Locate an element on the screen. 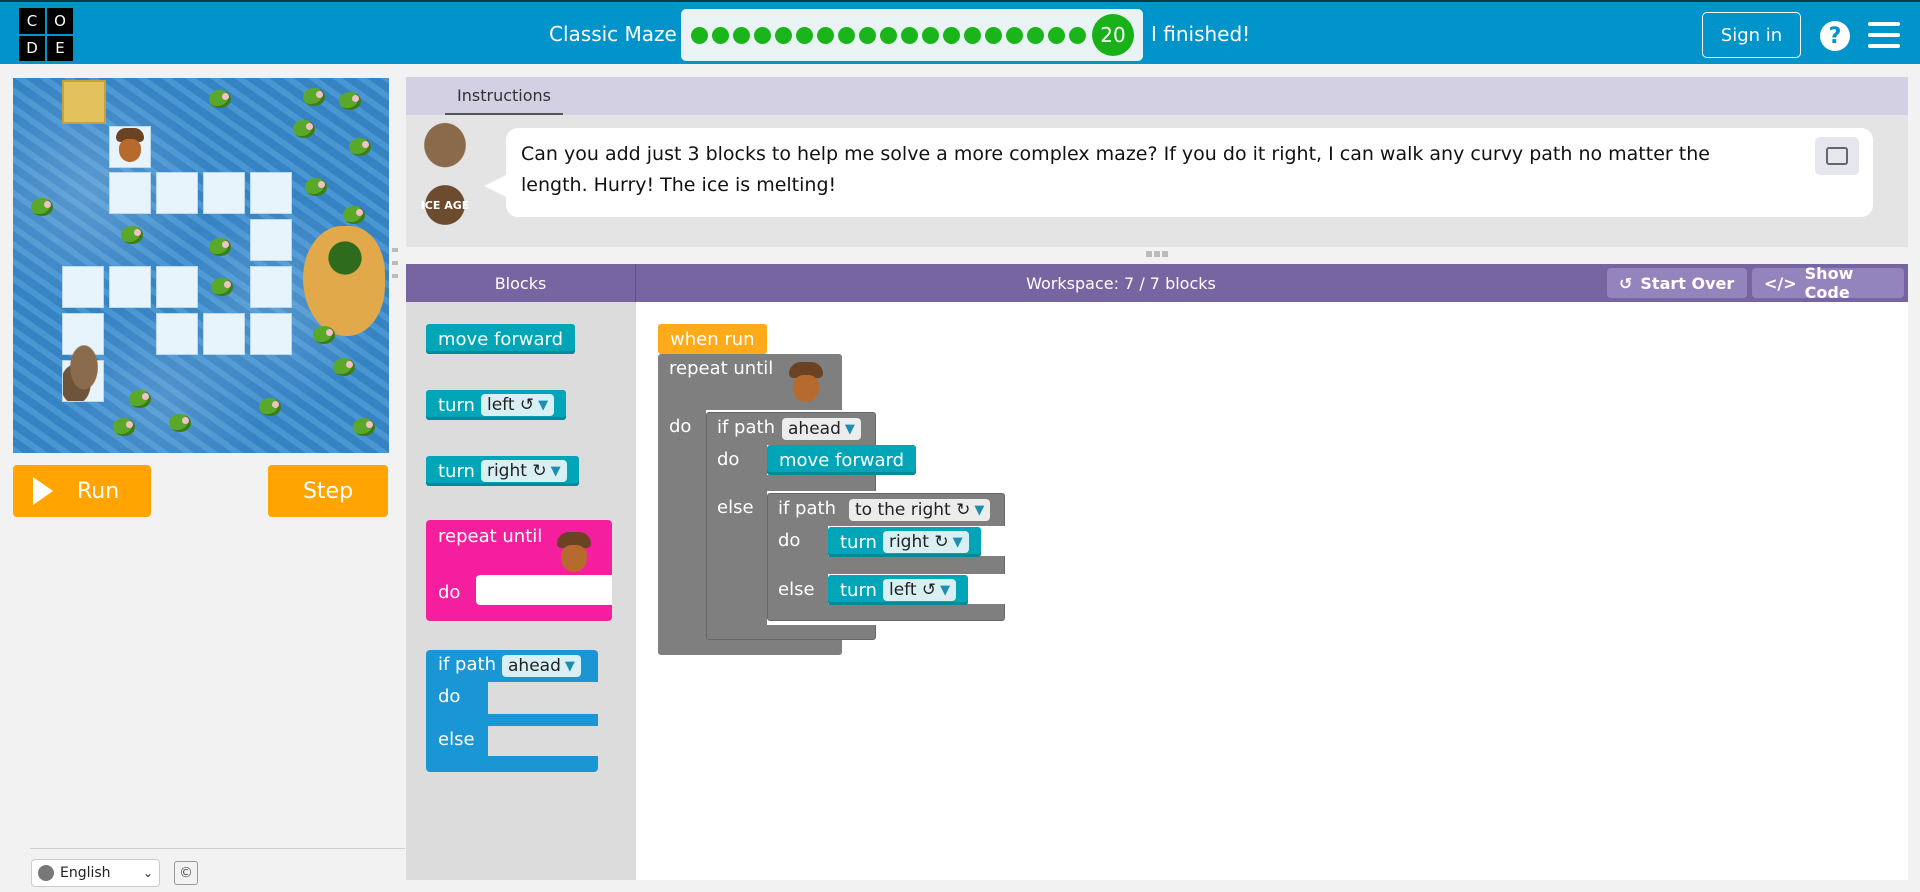 The height and width of the screenshot is (892, 1920). when-run-block: when run is located at coordinates (712, 339).